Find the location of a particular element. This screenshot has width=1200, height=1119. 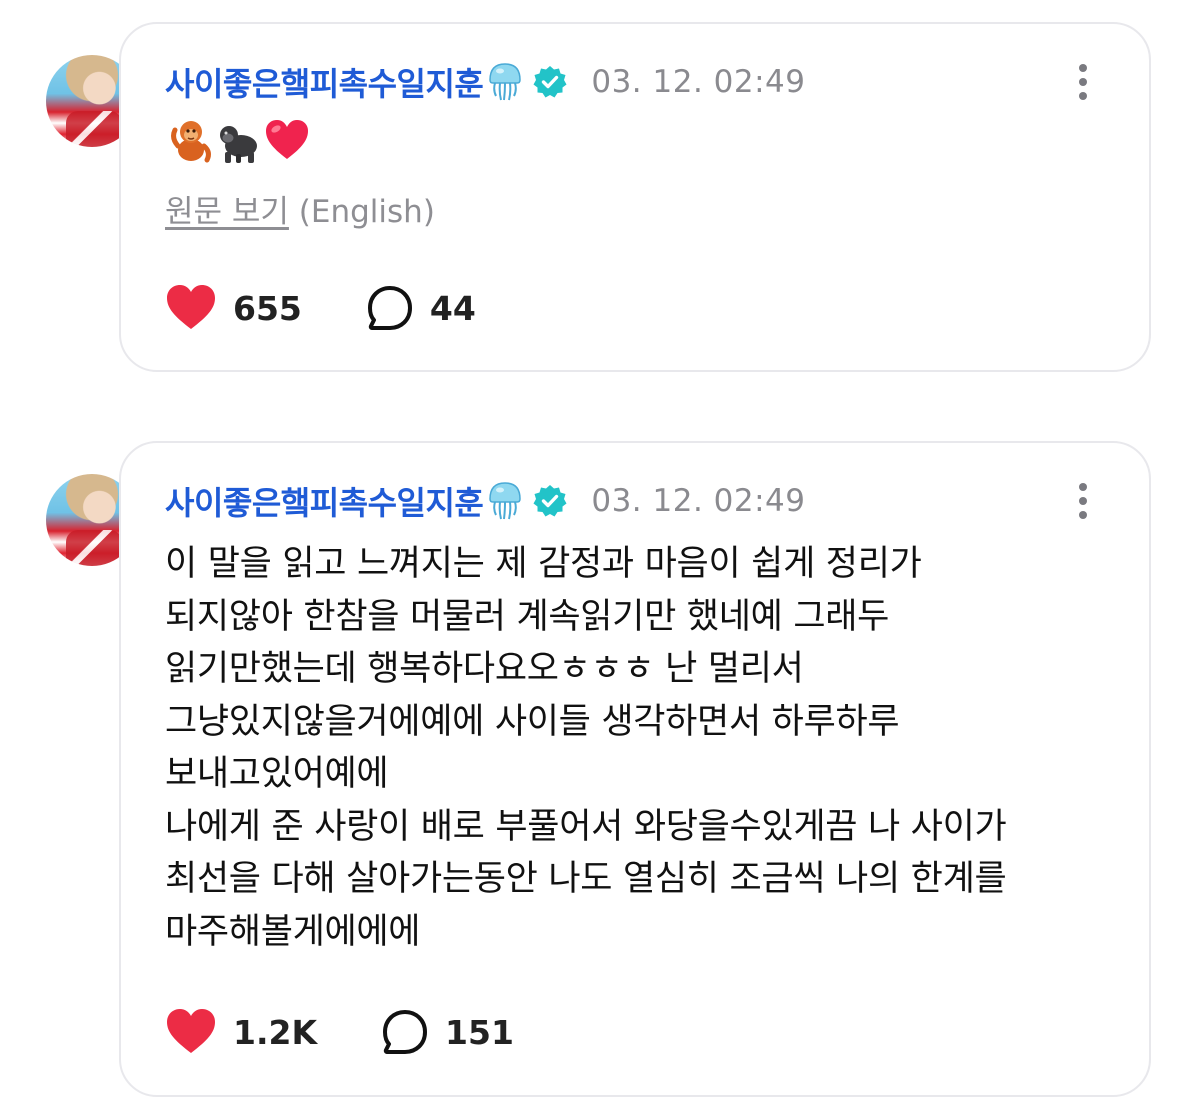

comment-button: 151 is located at coordinates (447, 1032).